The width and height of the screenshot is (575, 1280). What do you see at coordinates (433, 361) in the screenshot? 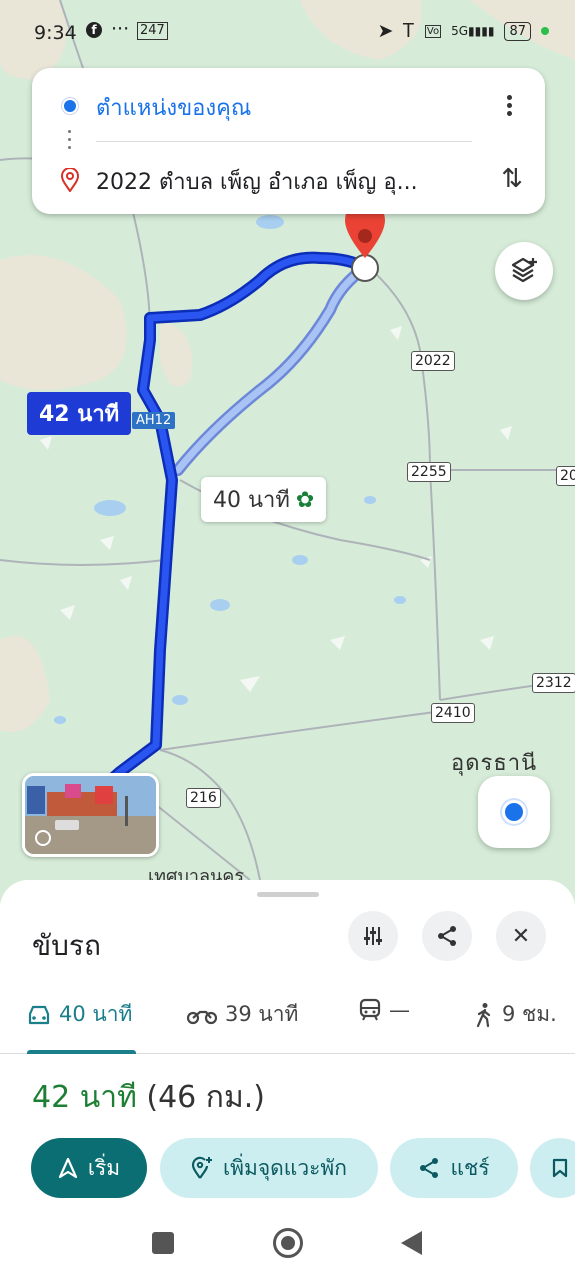
I see `road-shield: 2022` at bounding box center [433, 361].